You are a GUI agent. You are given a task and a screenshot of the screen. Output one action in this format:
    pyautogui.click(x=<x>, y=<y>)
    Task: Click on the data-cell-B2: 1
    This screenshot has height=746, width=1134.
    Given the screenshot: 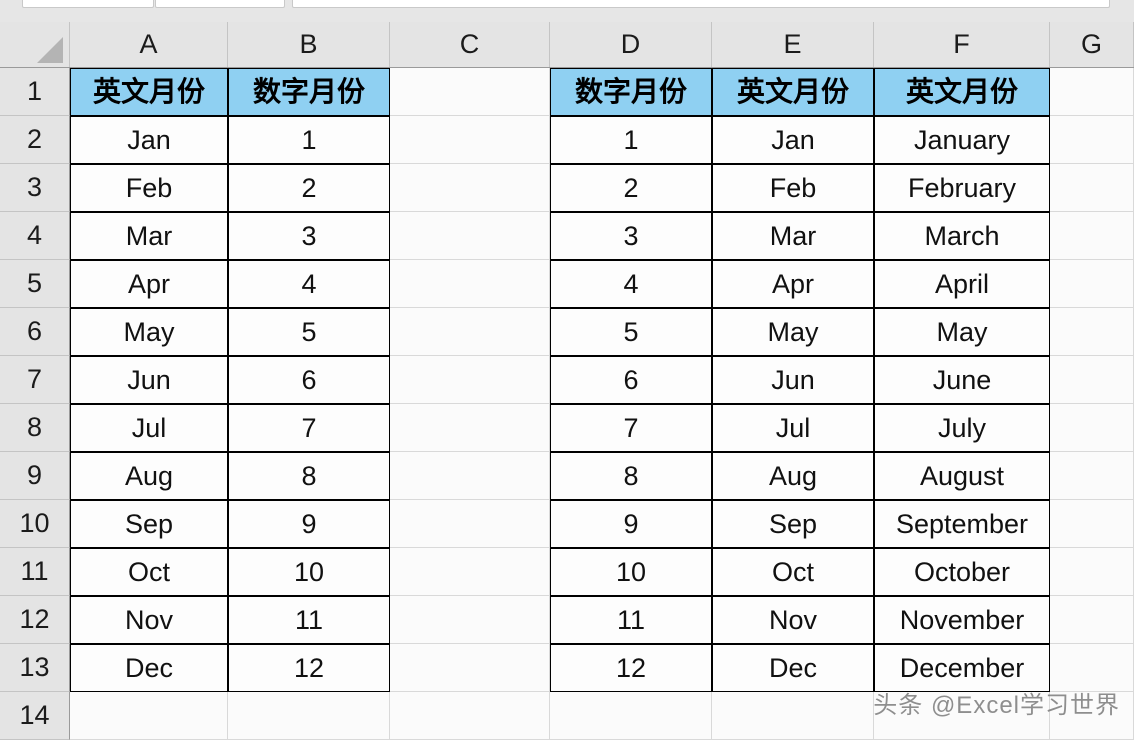 What is the action you would take?
    pyautogui.click(x=309, y=140)
    